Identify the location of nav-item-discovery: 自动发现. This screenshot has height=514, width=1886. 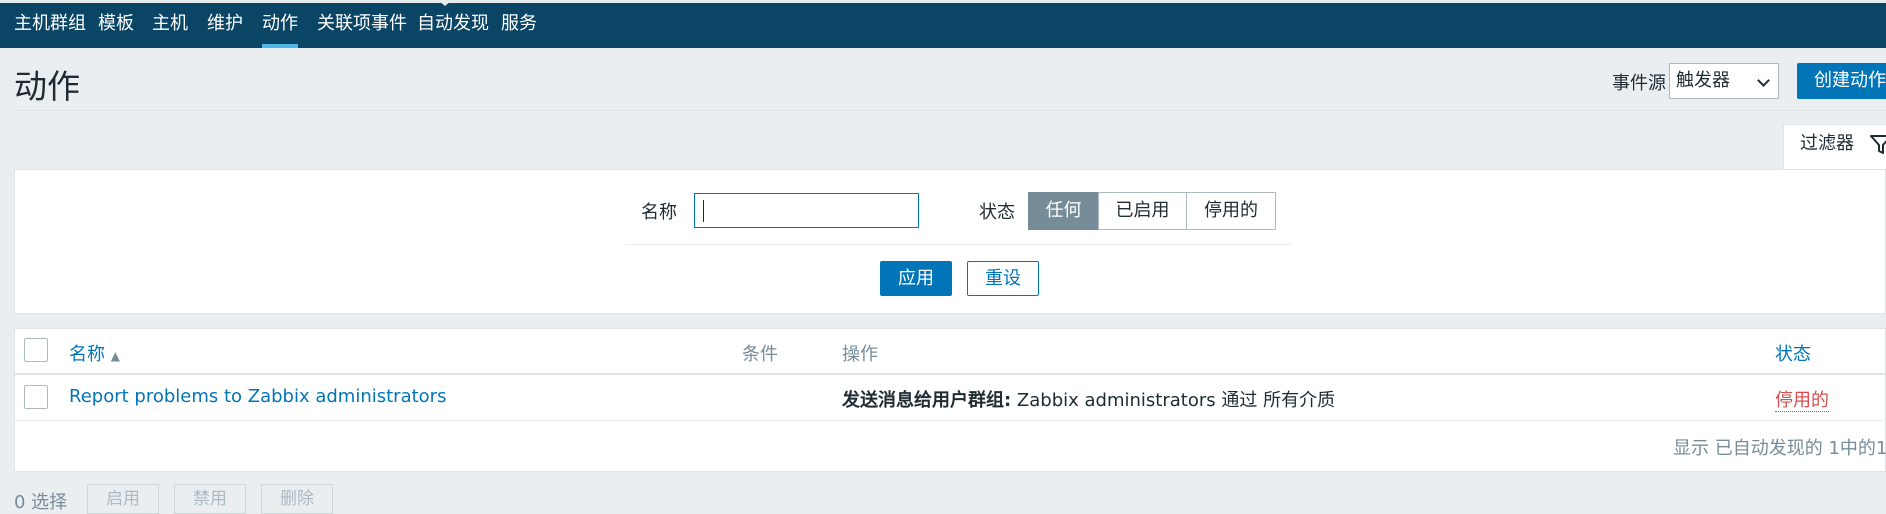
(453, 25).